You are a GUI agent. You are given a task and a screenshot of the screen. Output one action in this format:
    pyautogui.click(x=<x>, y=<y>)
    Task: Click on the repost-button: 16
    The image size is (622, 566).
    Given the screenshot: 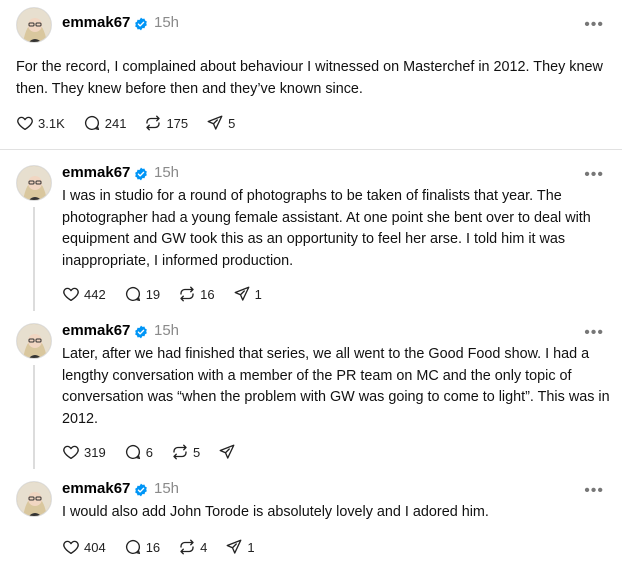 What is the action you would take?
    pyautogui.click(x=196, y=294)
    